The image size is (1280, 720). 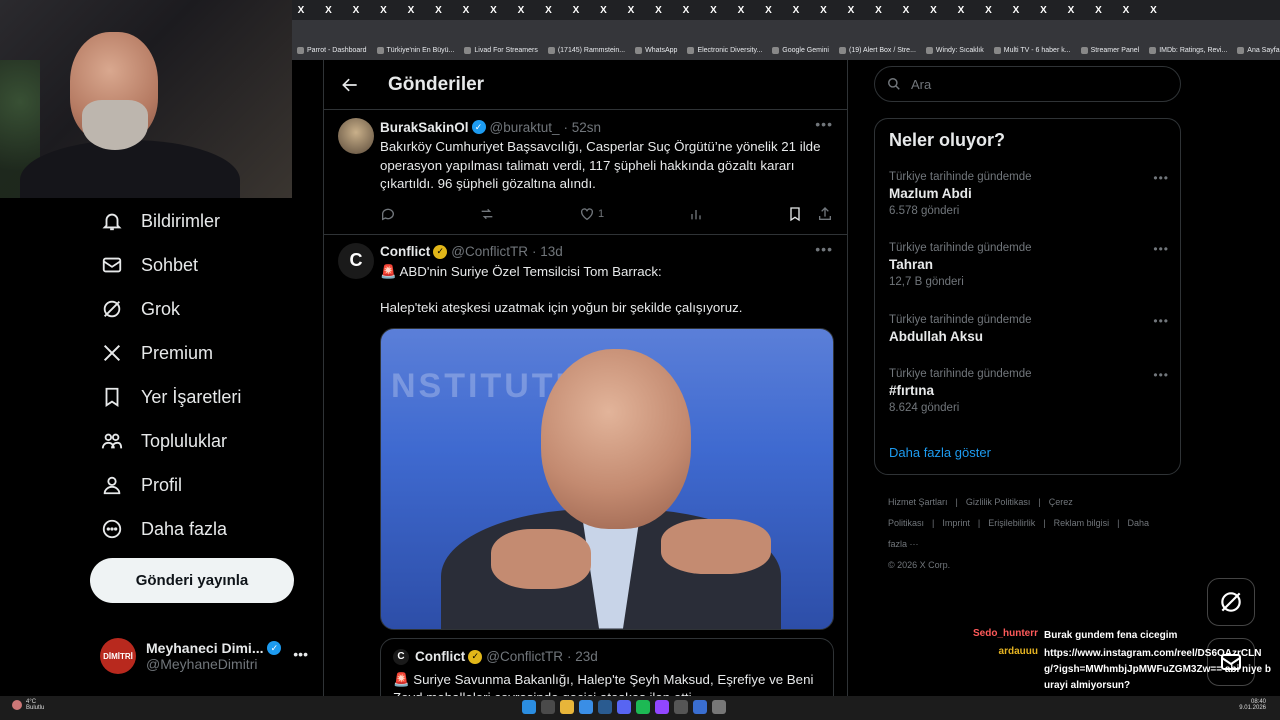 What do you see at coordinates (156, 353) in the screenshot?
I see `nav-item-premium: Premium` at bounding box center [156, 353].